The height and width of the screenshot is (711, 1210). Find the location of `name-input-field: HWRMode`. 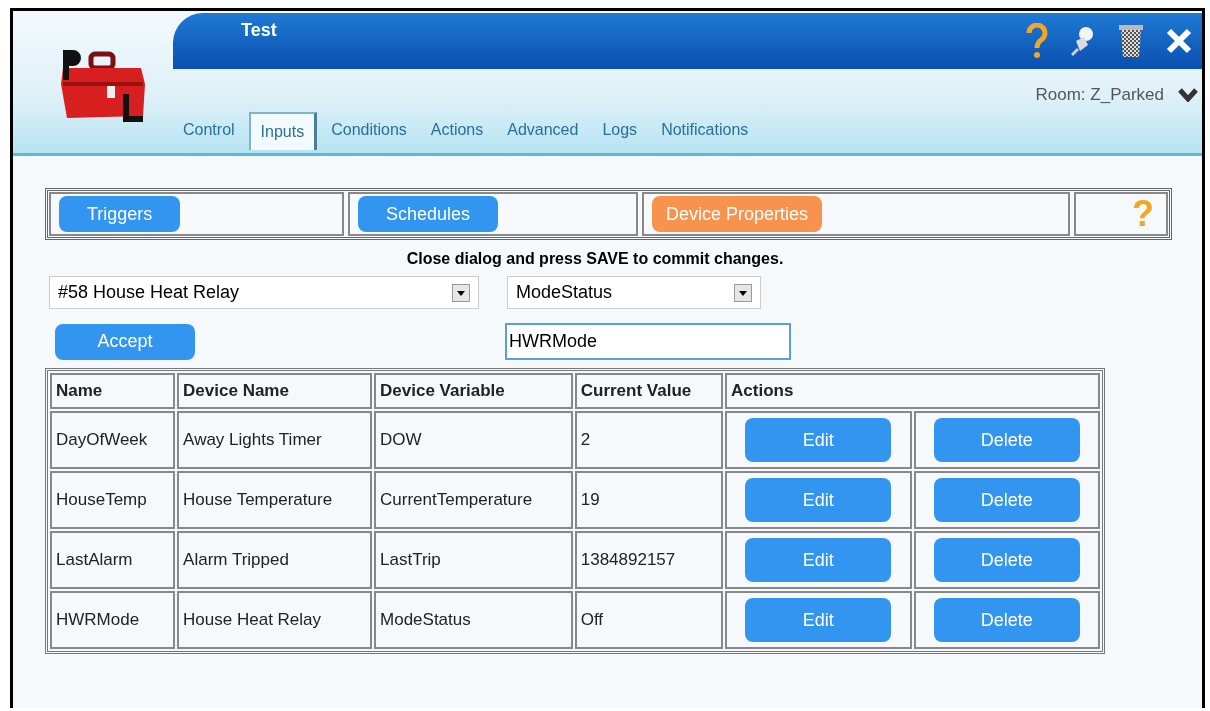

name-input-field: HWRMode is located at coordinates (648, 341).